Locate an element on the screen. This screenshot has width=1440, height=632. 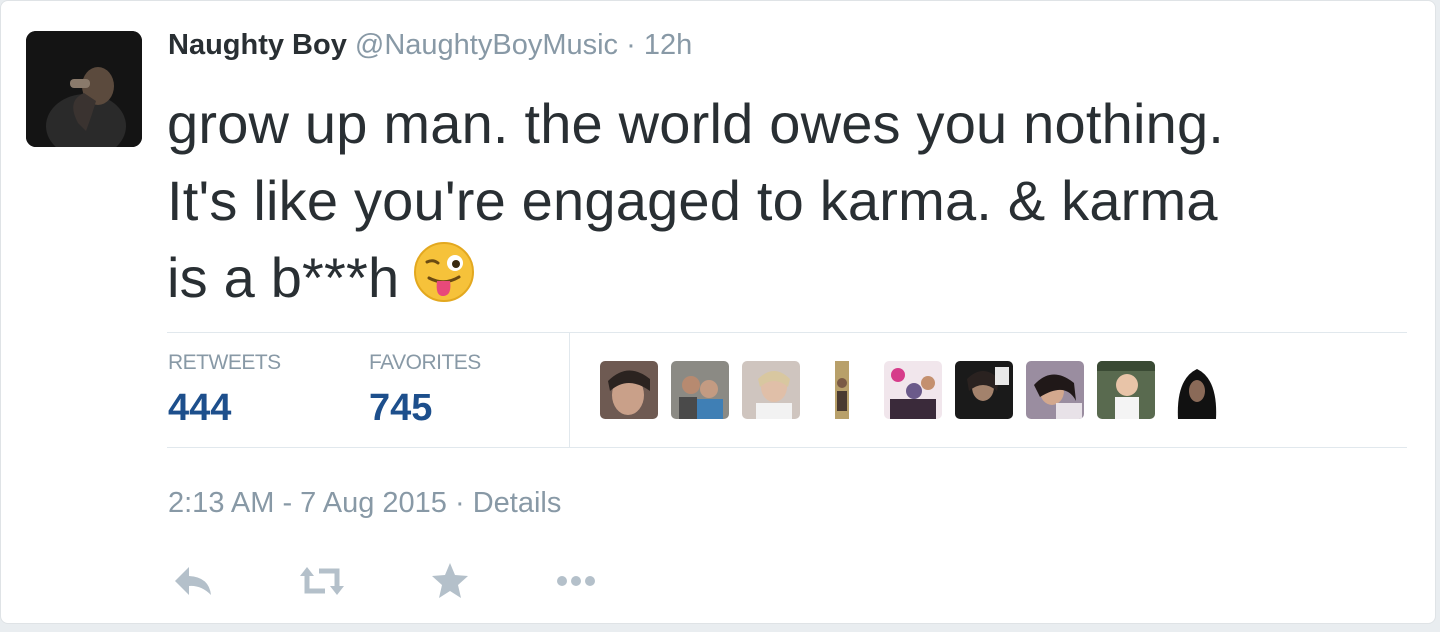
tweet-text-line: is a b***h is located at coordinates (782, 277).